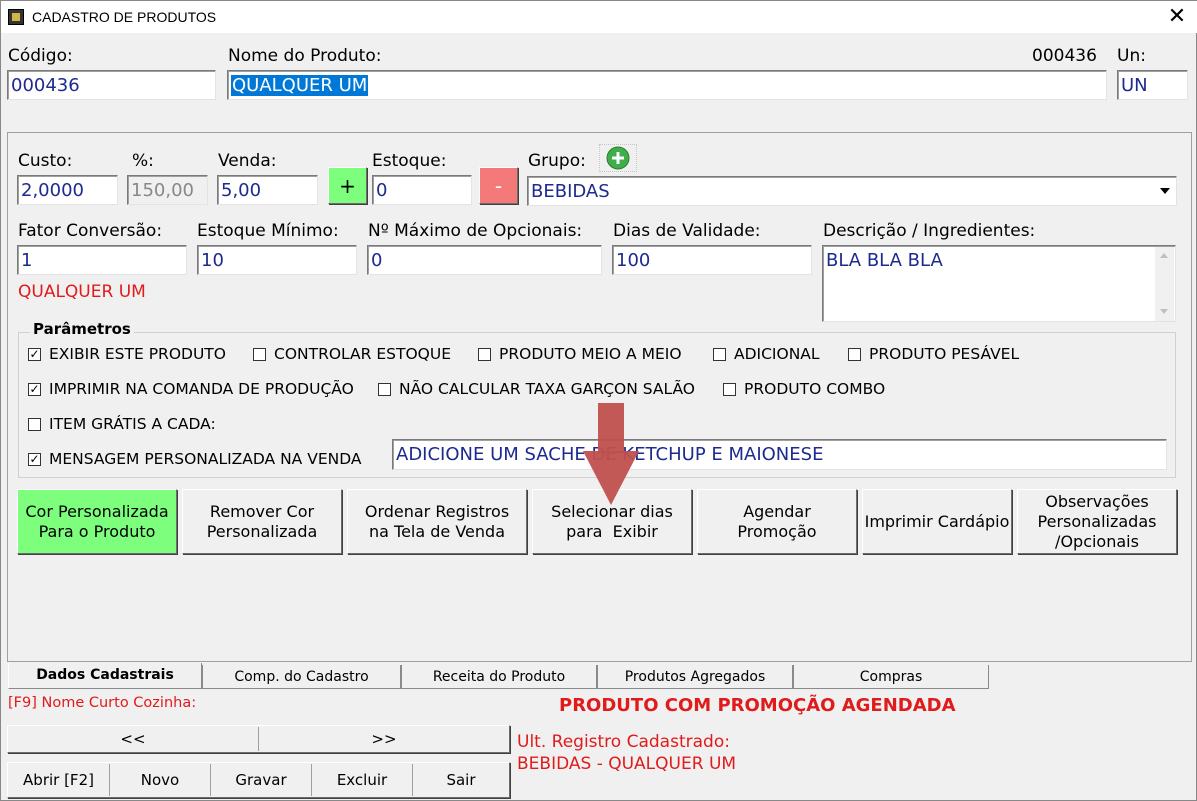 This screenshot has width=1197, height=801. Describe the element at coordinates (1164, 255) in the screenshot. I see `scroll-up-icon` at that location.